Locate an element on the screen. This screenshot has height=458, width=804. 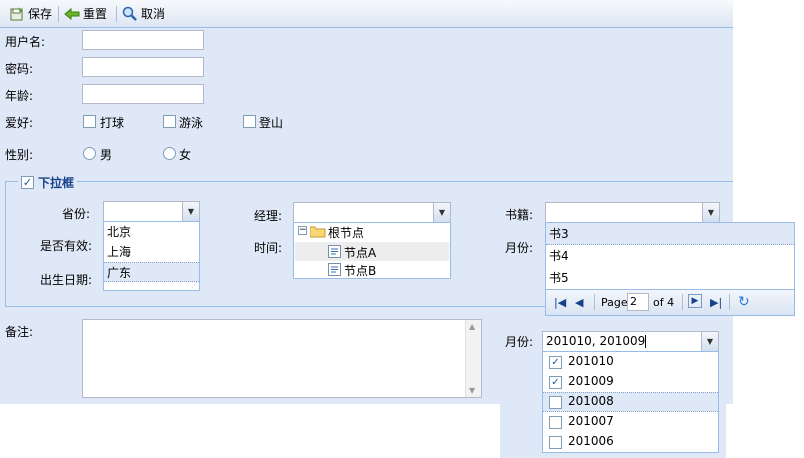
magnifier-icon is located at coordinates (130, 14).